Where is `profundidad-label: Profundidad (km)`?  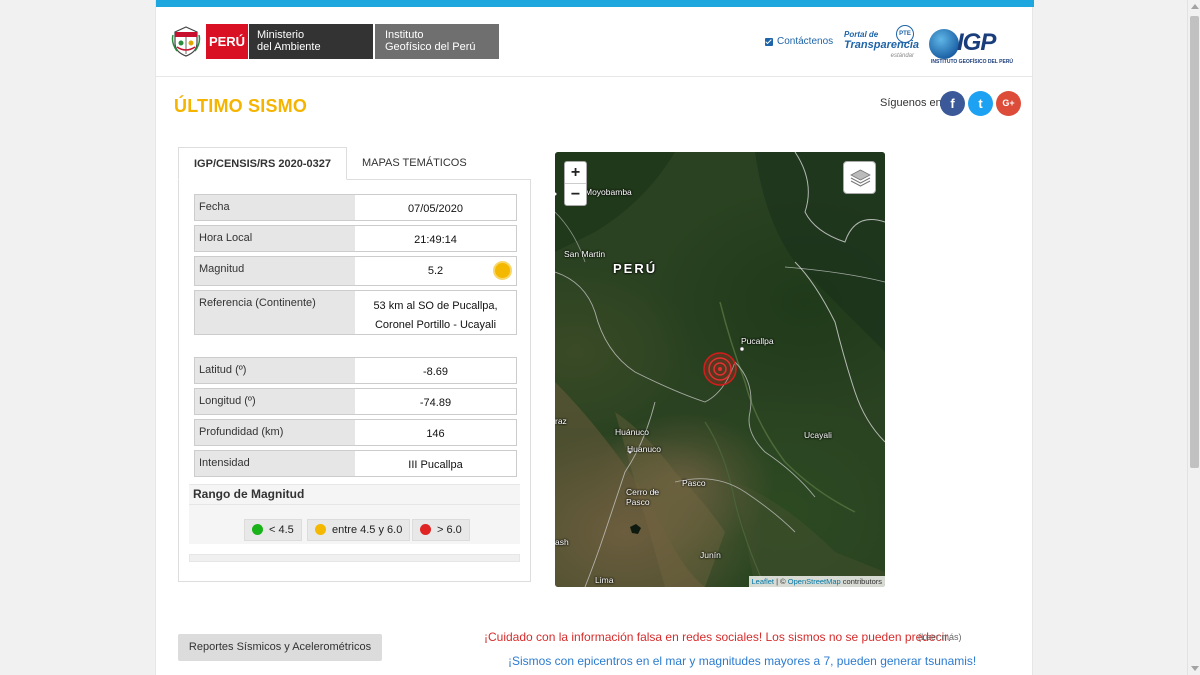
profundidad-label: Profundidad (km) is located at coordinates (275, 432).